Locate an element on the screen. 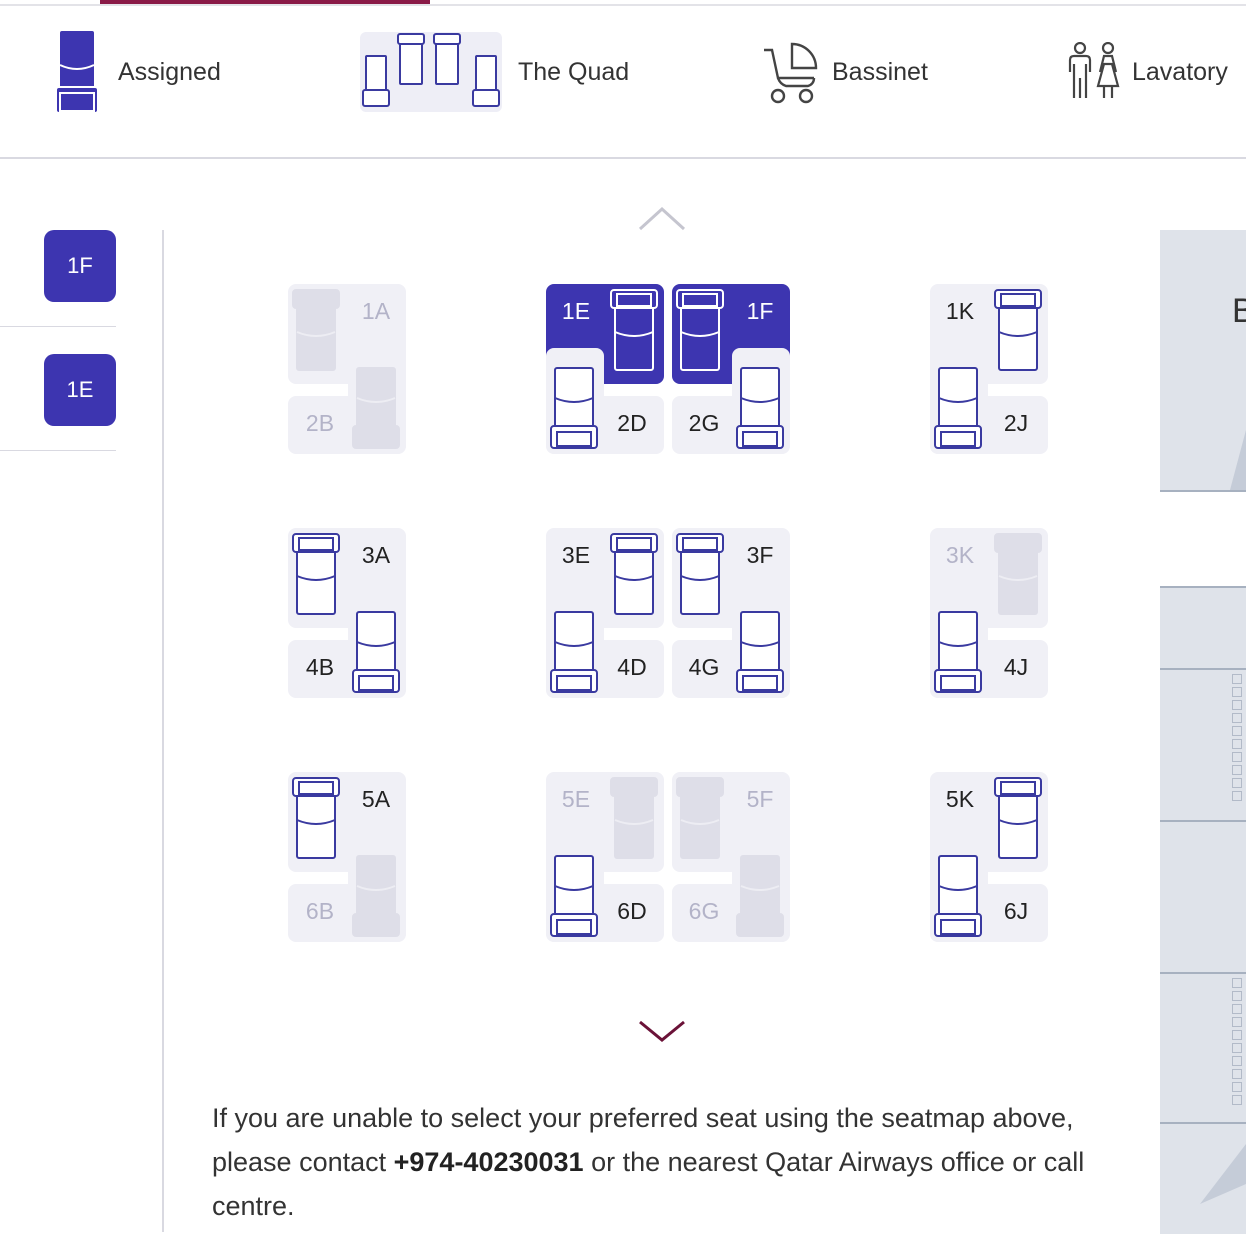 This screenshot has width=1246, height=1234. seat-label-3E: 3E is located at coordinates (576, 555).